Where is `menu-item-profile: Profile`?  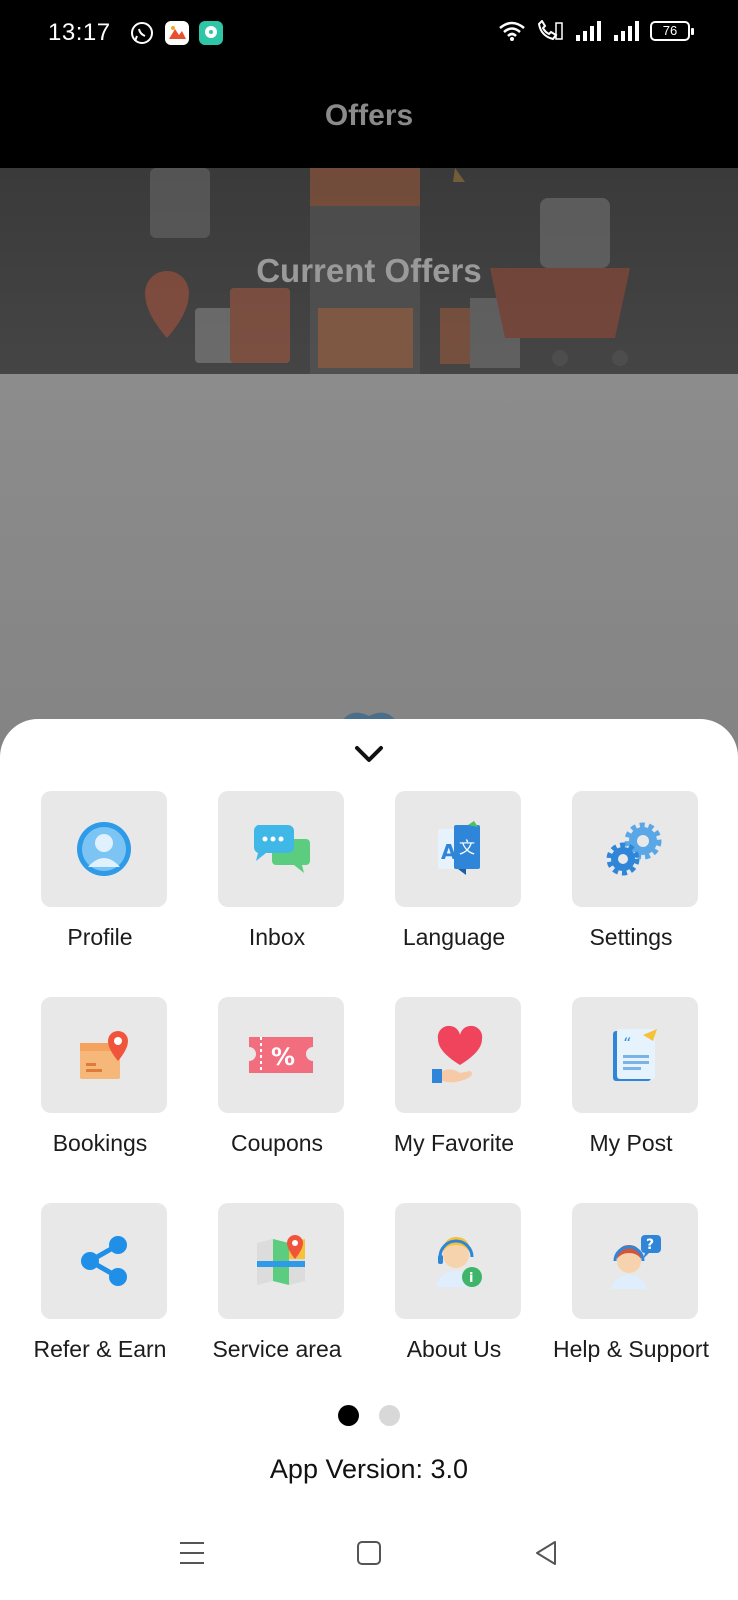 menu-item-profile: Profile is located at coordinates (100, 886).